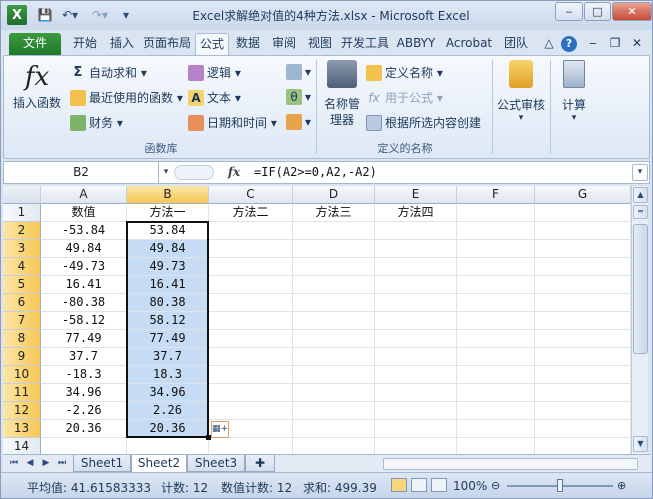 The image size is (653, 499). Describe the element at coordinates (126, 97) in the screenshot. I see `recent-functions-button: 最近使用的函数 ▾` at that location.